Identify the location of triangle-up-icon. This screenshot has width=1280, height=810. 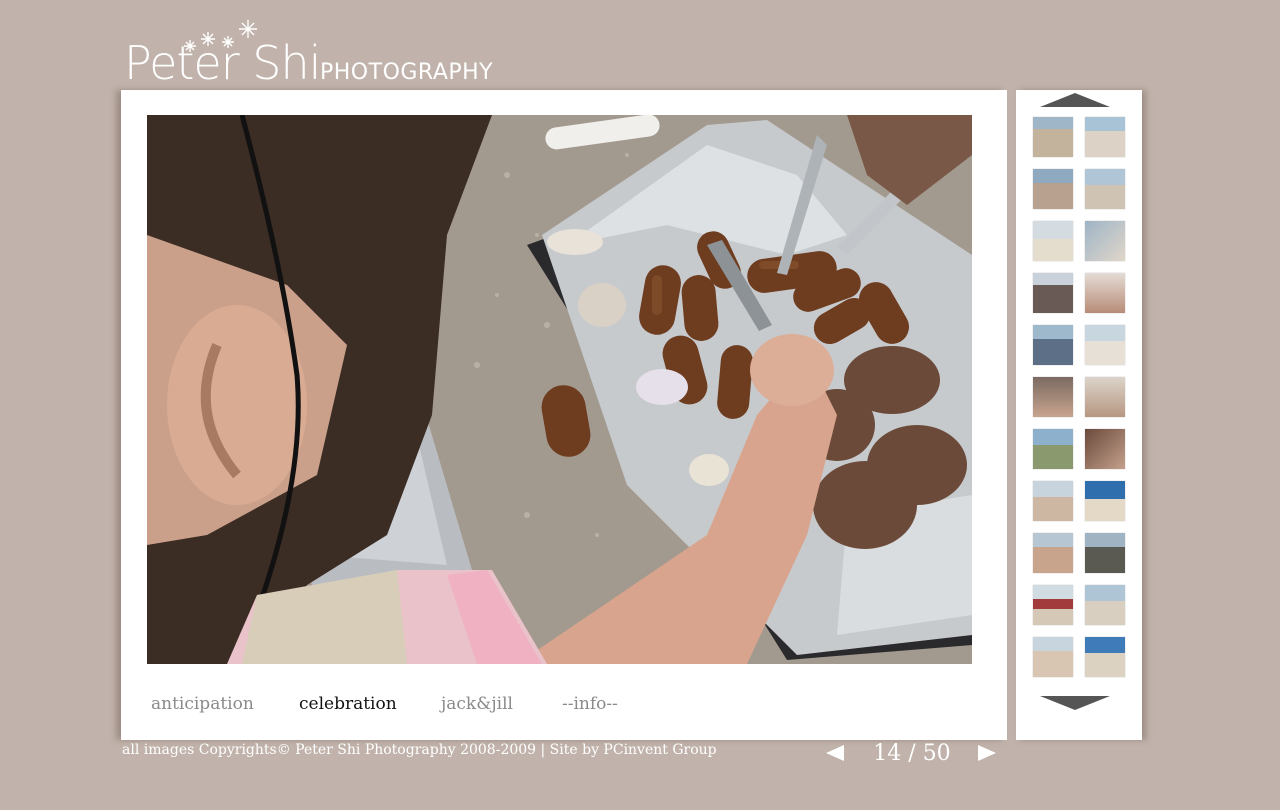
(1075, 100).